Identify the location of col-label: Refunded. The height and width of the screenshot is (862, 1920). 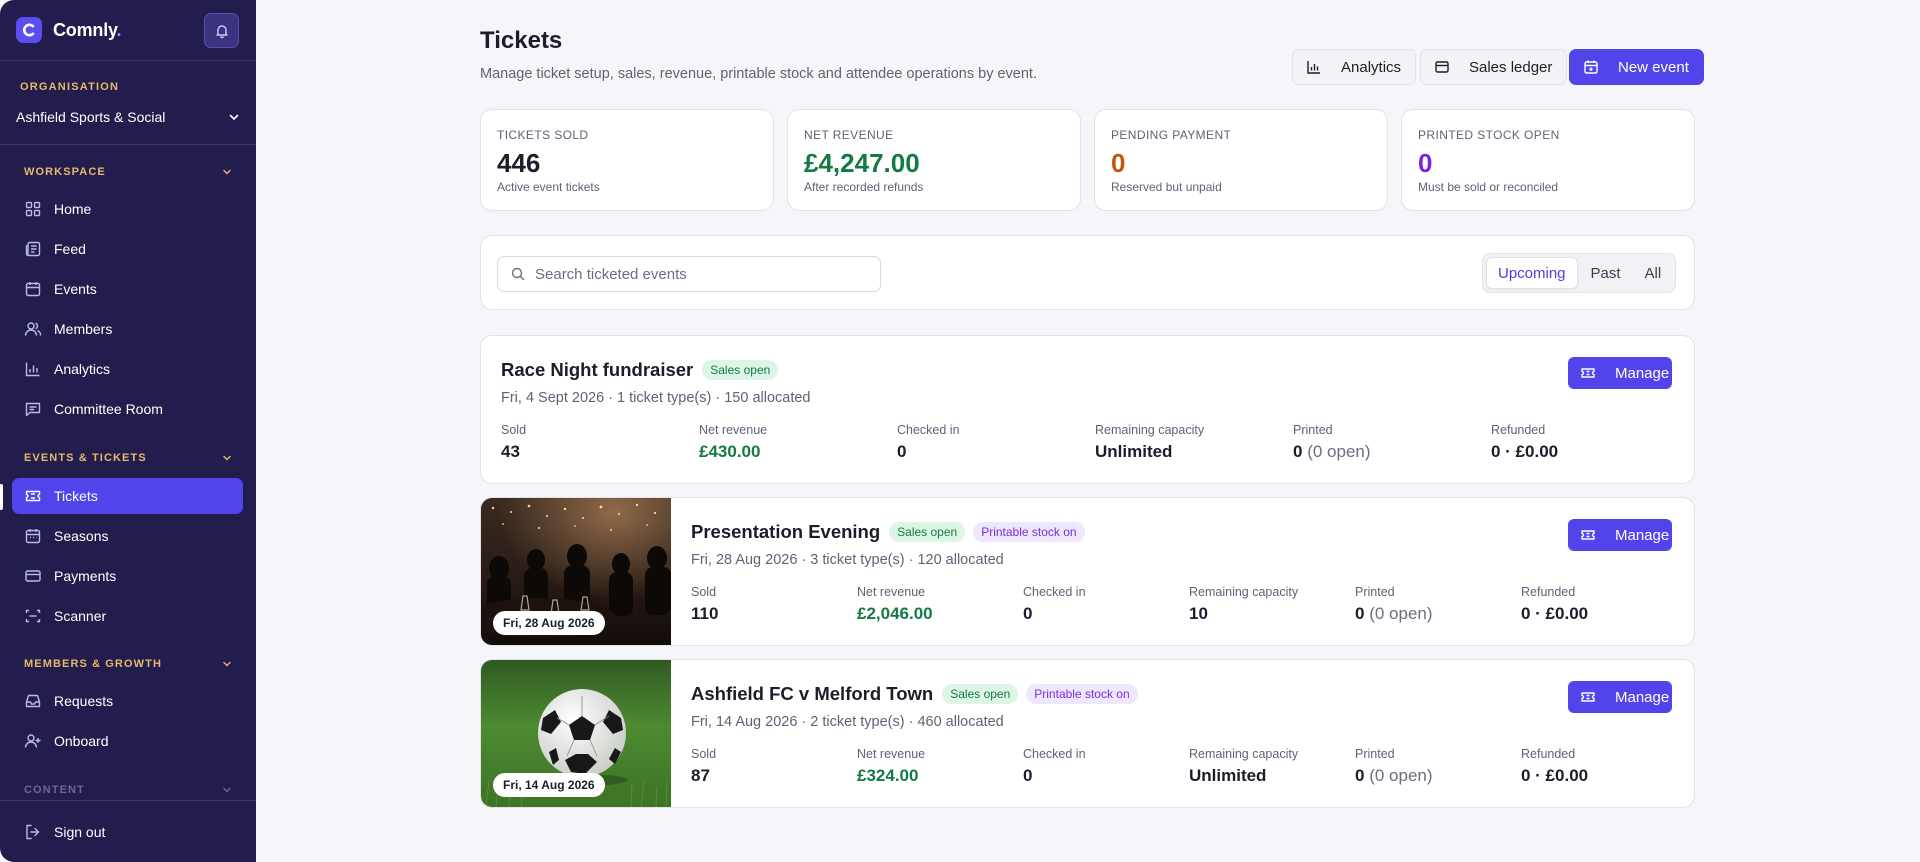
(1548, 754).